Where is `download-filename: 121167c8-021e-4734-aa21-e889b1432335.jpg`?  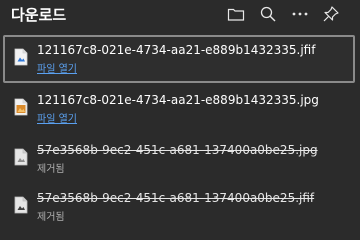
download-filename: 121167c8-021e-4734-aa21-e889b1432335.jpg is located at coordinates (178, 100).